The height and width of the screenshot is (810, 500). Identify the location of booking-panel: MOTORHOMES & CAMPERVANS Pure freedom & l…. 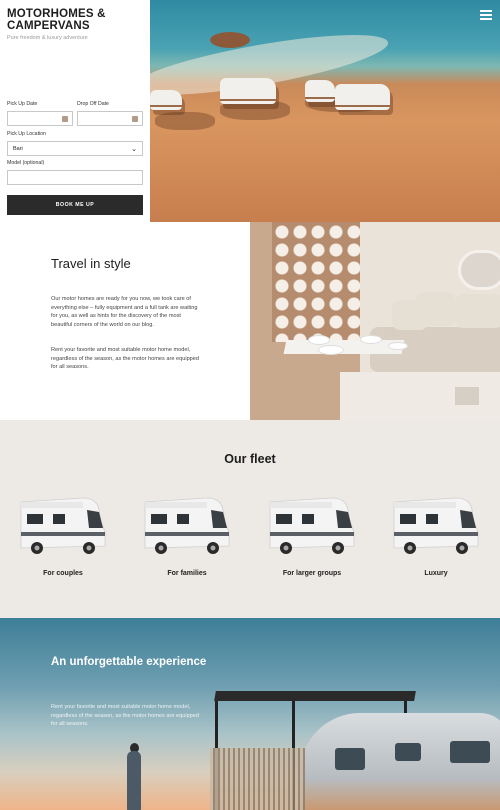
(75, 111).